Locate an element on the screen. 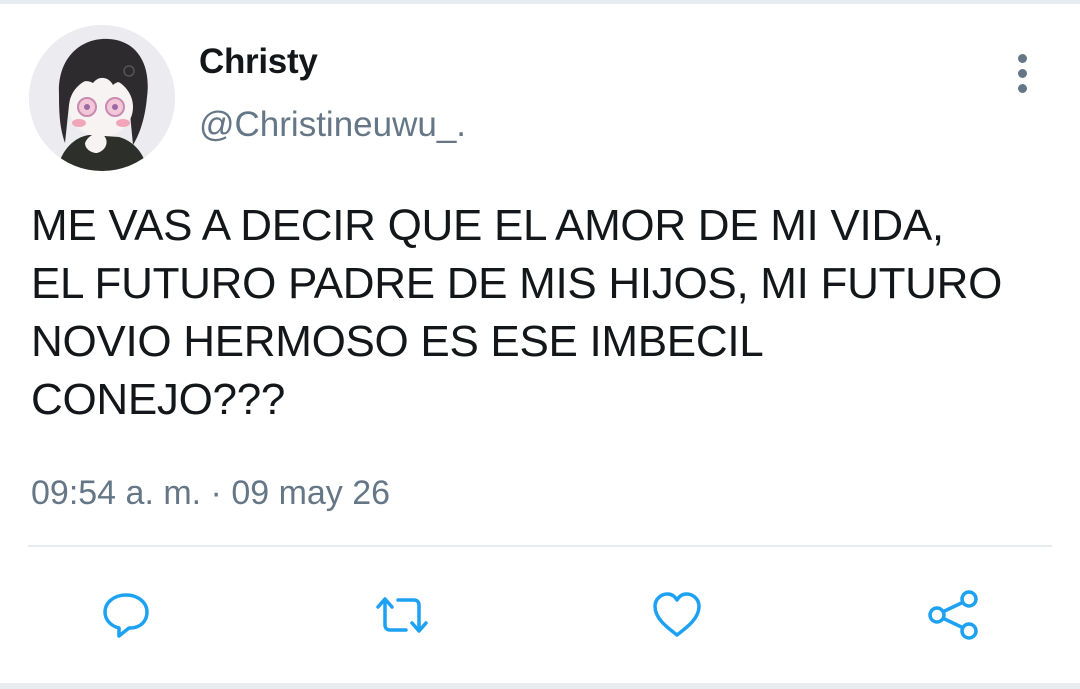 This screenshot has width=1080, height=689. retweet-icon is located at coordinates (402, 615).